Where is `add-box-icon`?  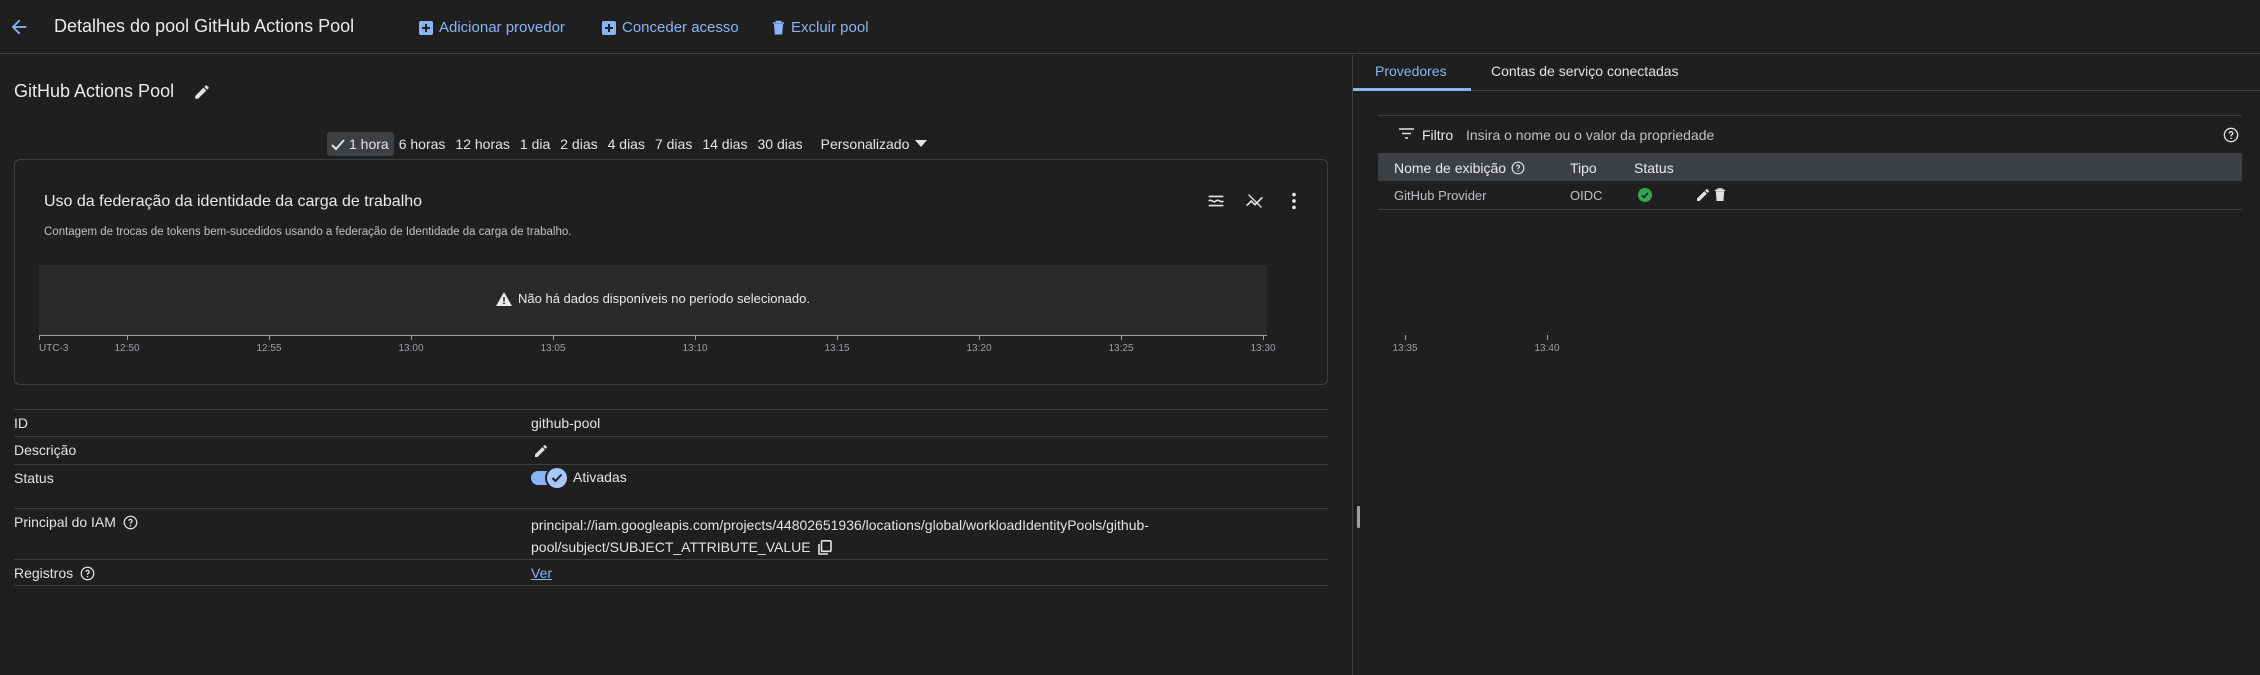 add-box-icon is located at coordinates (609, 27).